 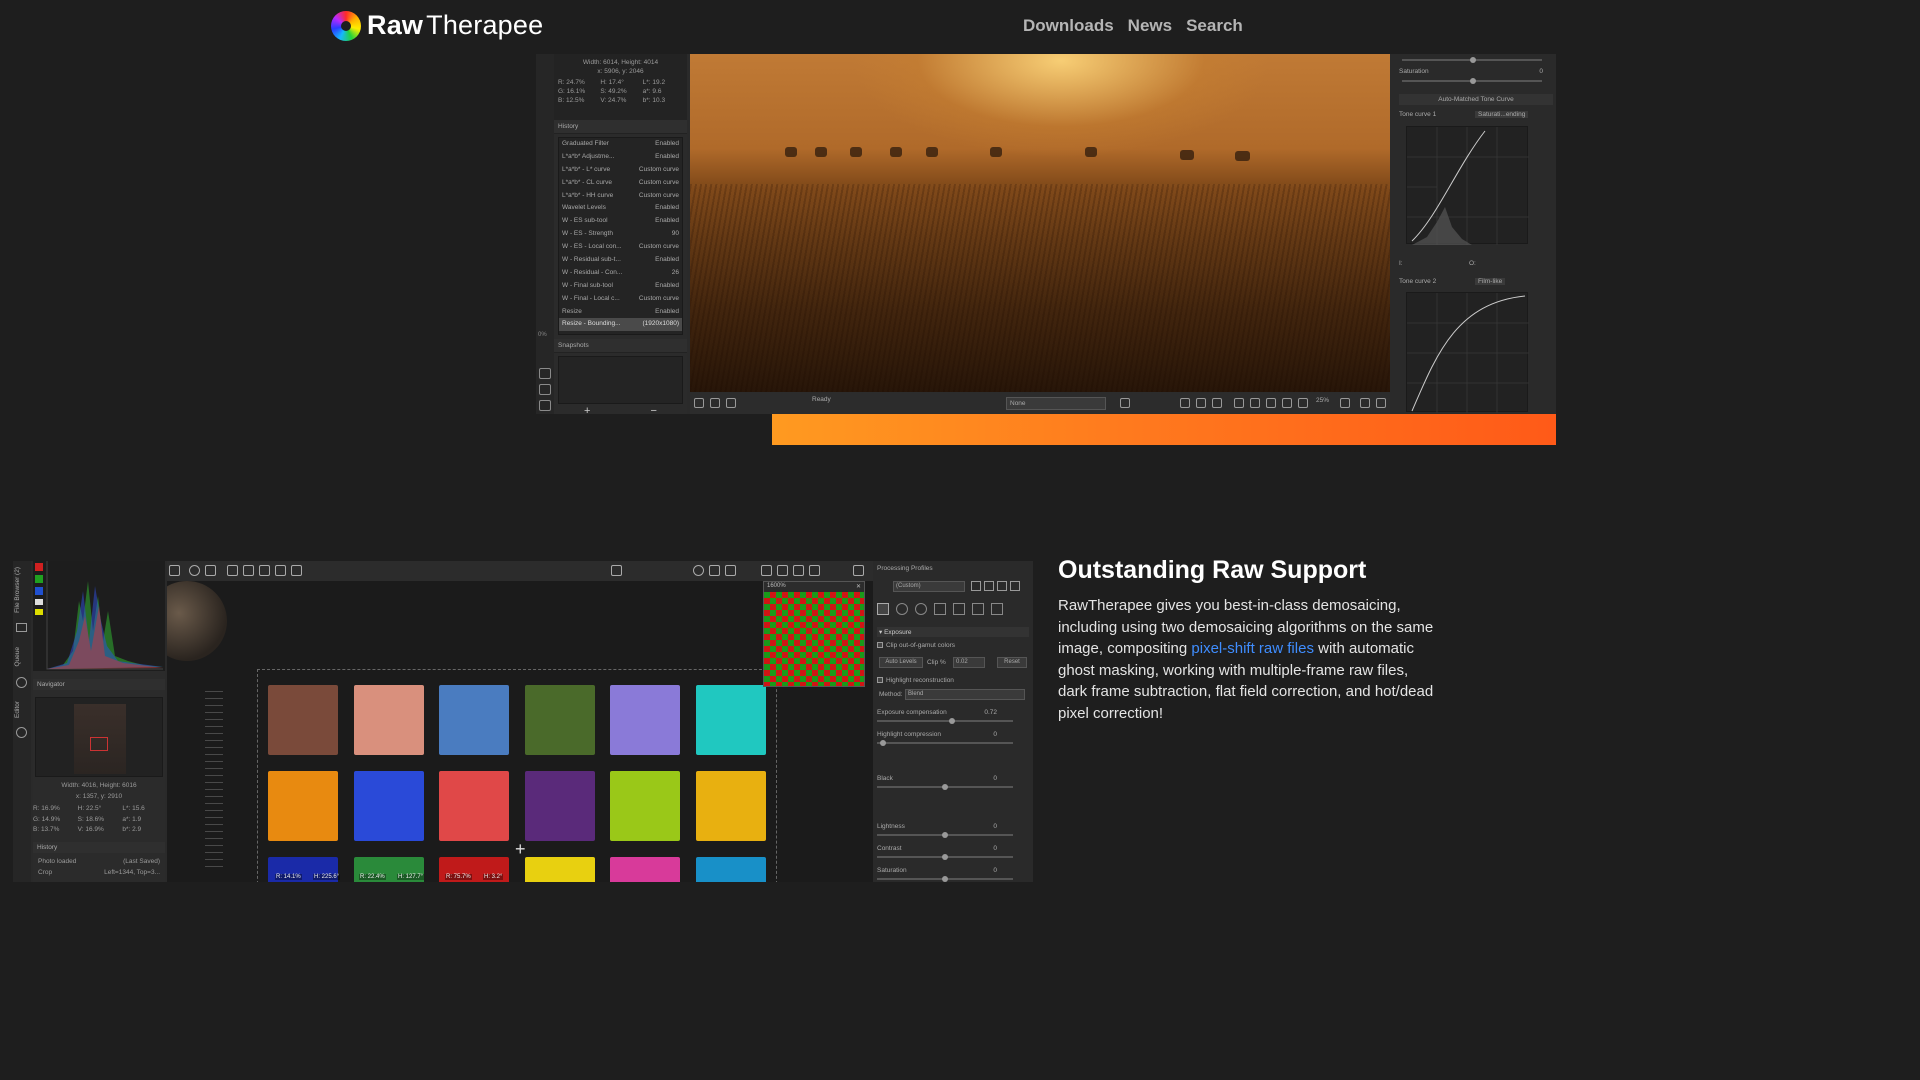 What do you see at coordinates (1252, 648) in the screenshot?
I see `pixel-shift-link: pixel-shift raw files` at bounding box center [1252, 648].